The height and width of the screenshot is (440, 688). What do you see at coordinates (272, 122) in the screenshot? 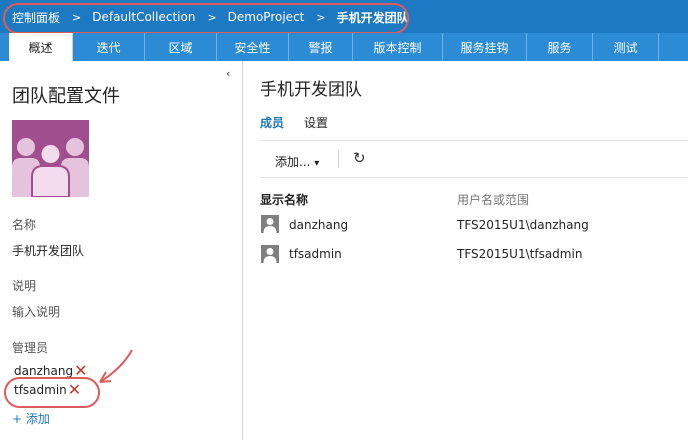
I see `pivot-members: 成员` at bounding box center [272, 122].